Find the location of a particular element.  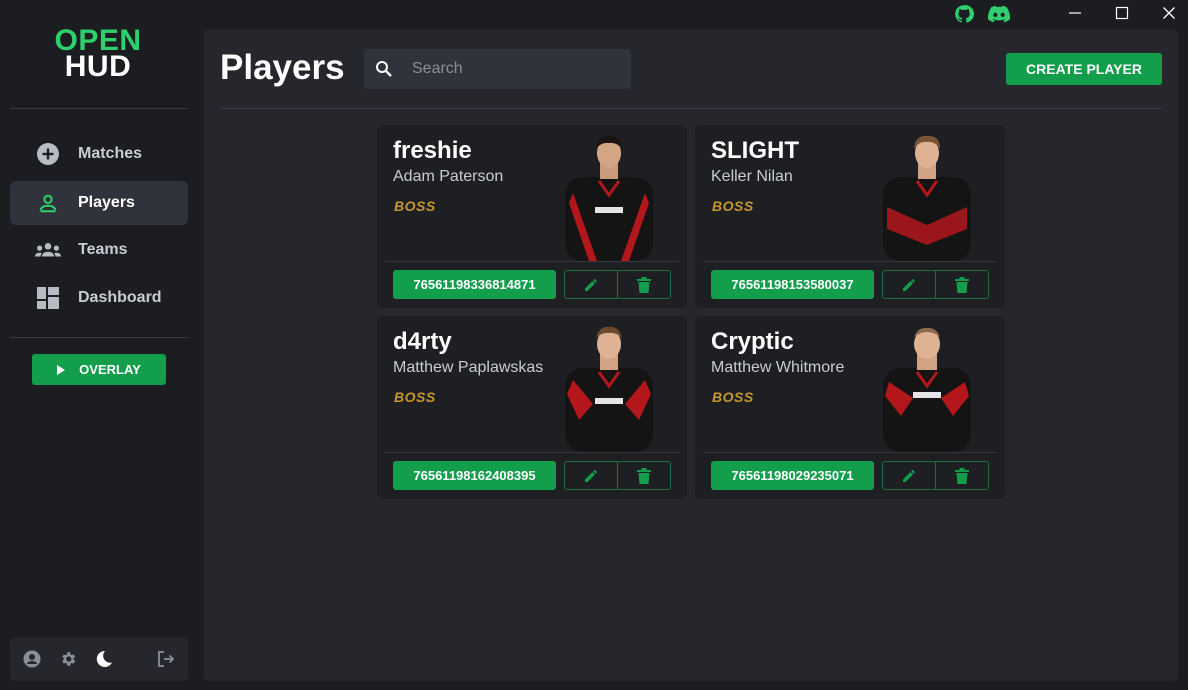

discord-icon is located at coordinates (999, 14).